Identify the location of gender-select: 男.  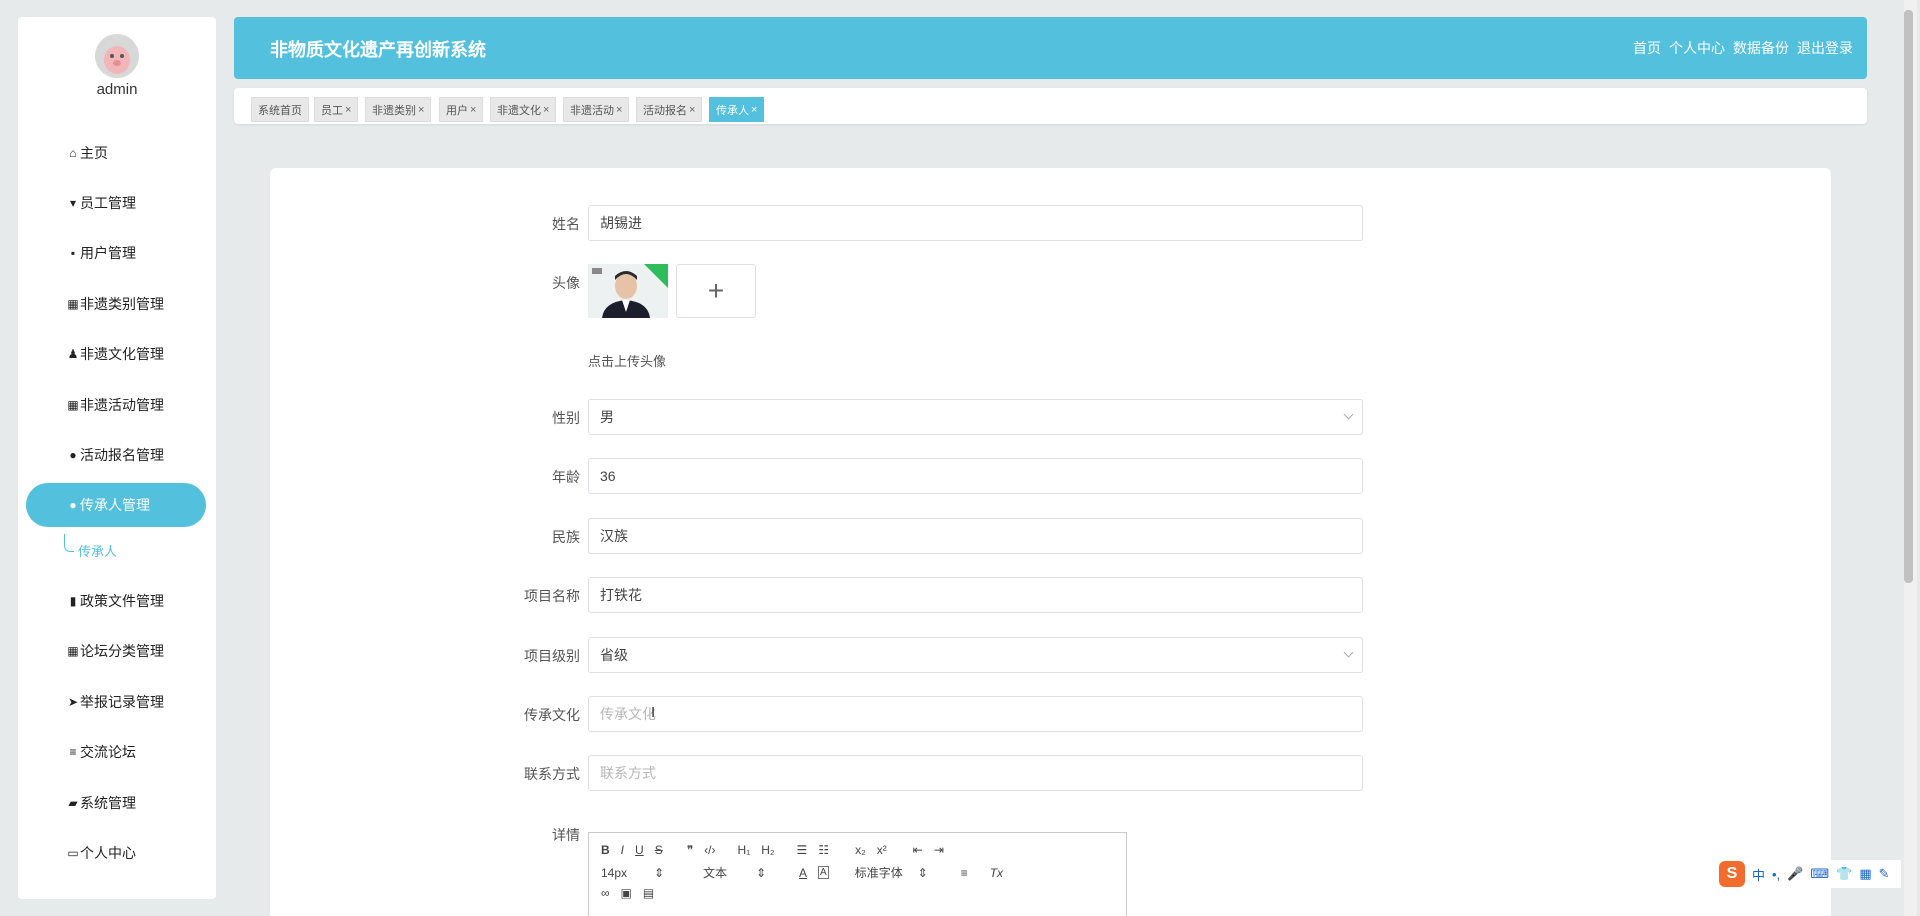
(975, 417).